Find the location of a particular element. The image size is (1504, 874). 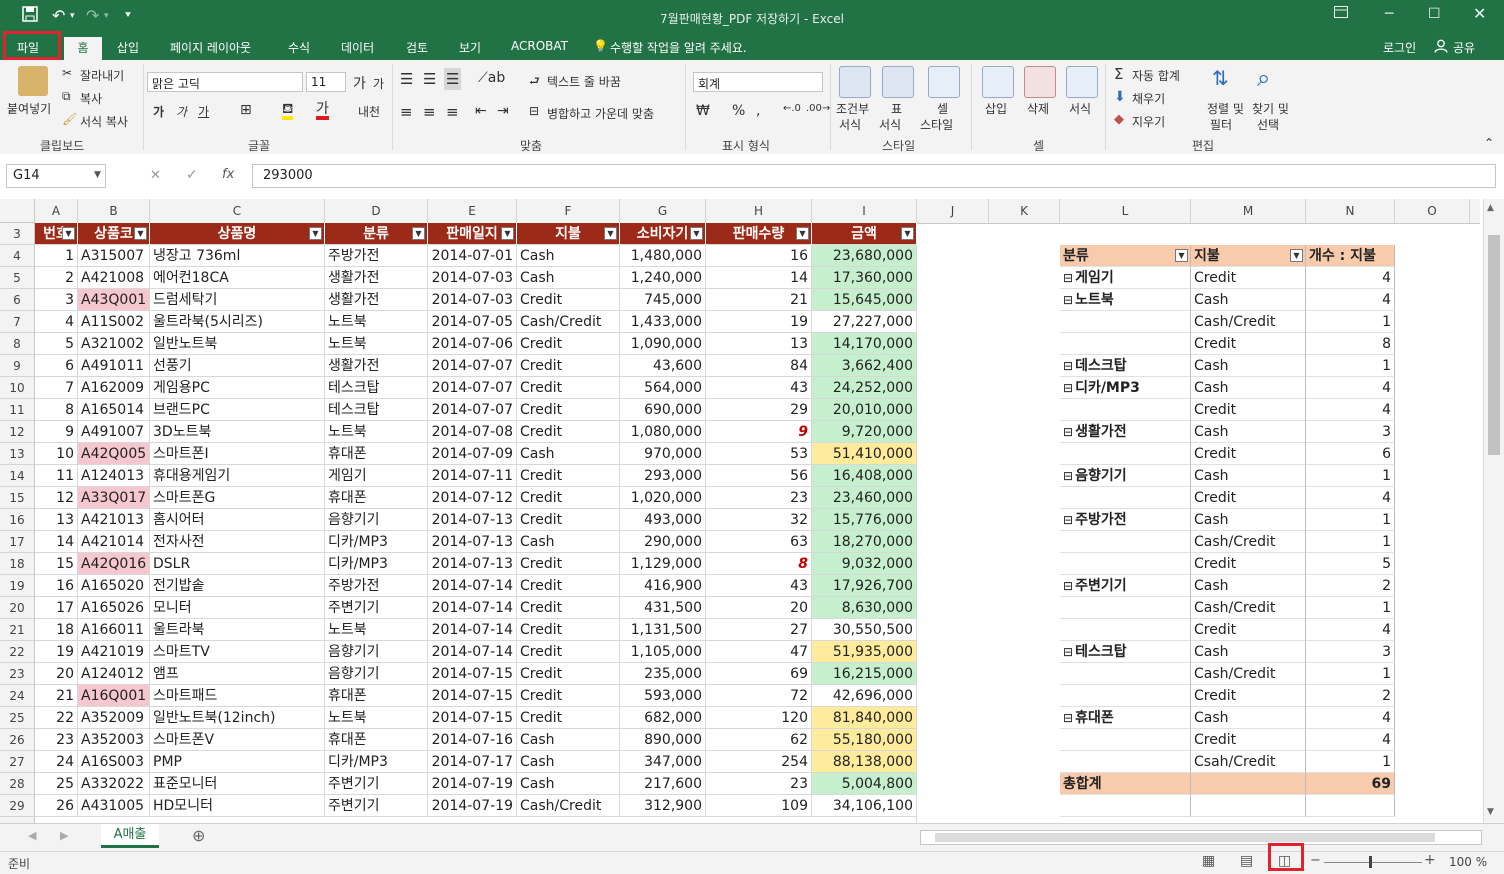

cell-price: 235,000 is located at coordinates (663, 674).